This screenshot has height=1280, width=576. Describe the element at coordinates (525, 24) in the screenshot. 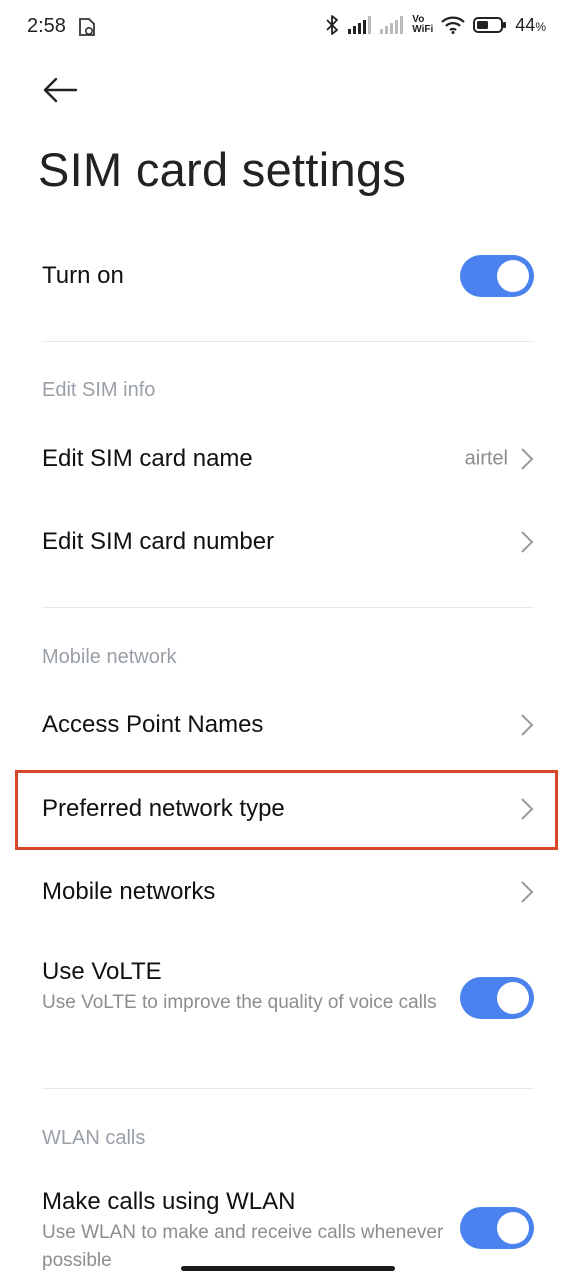

I see `battery-percent-value: 44` at that location.